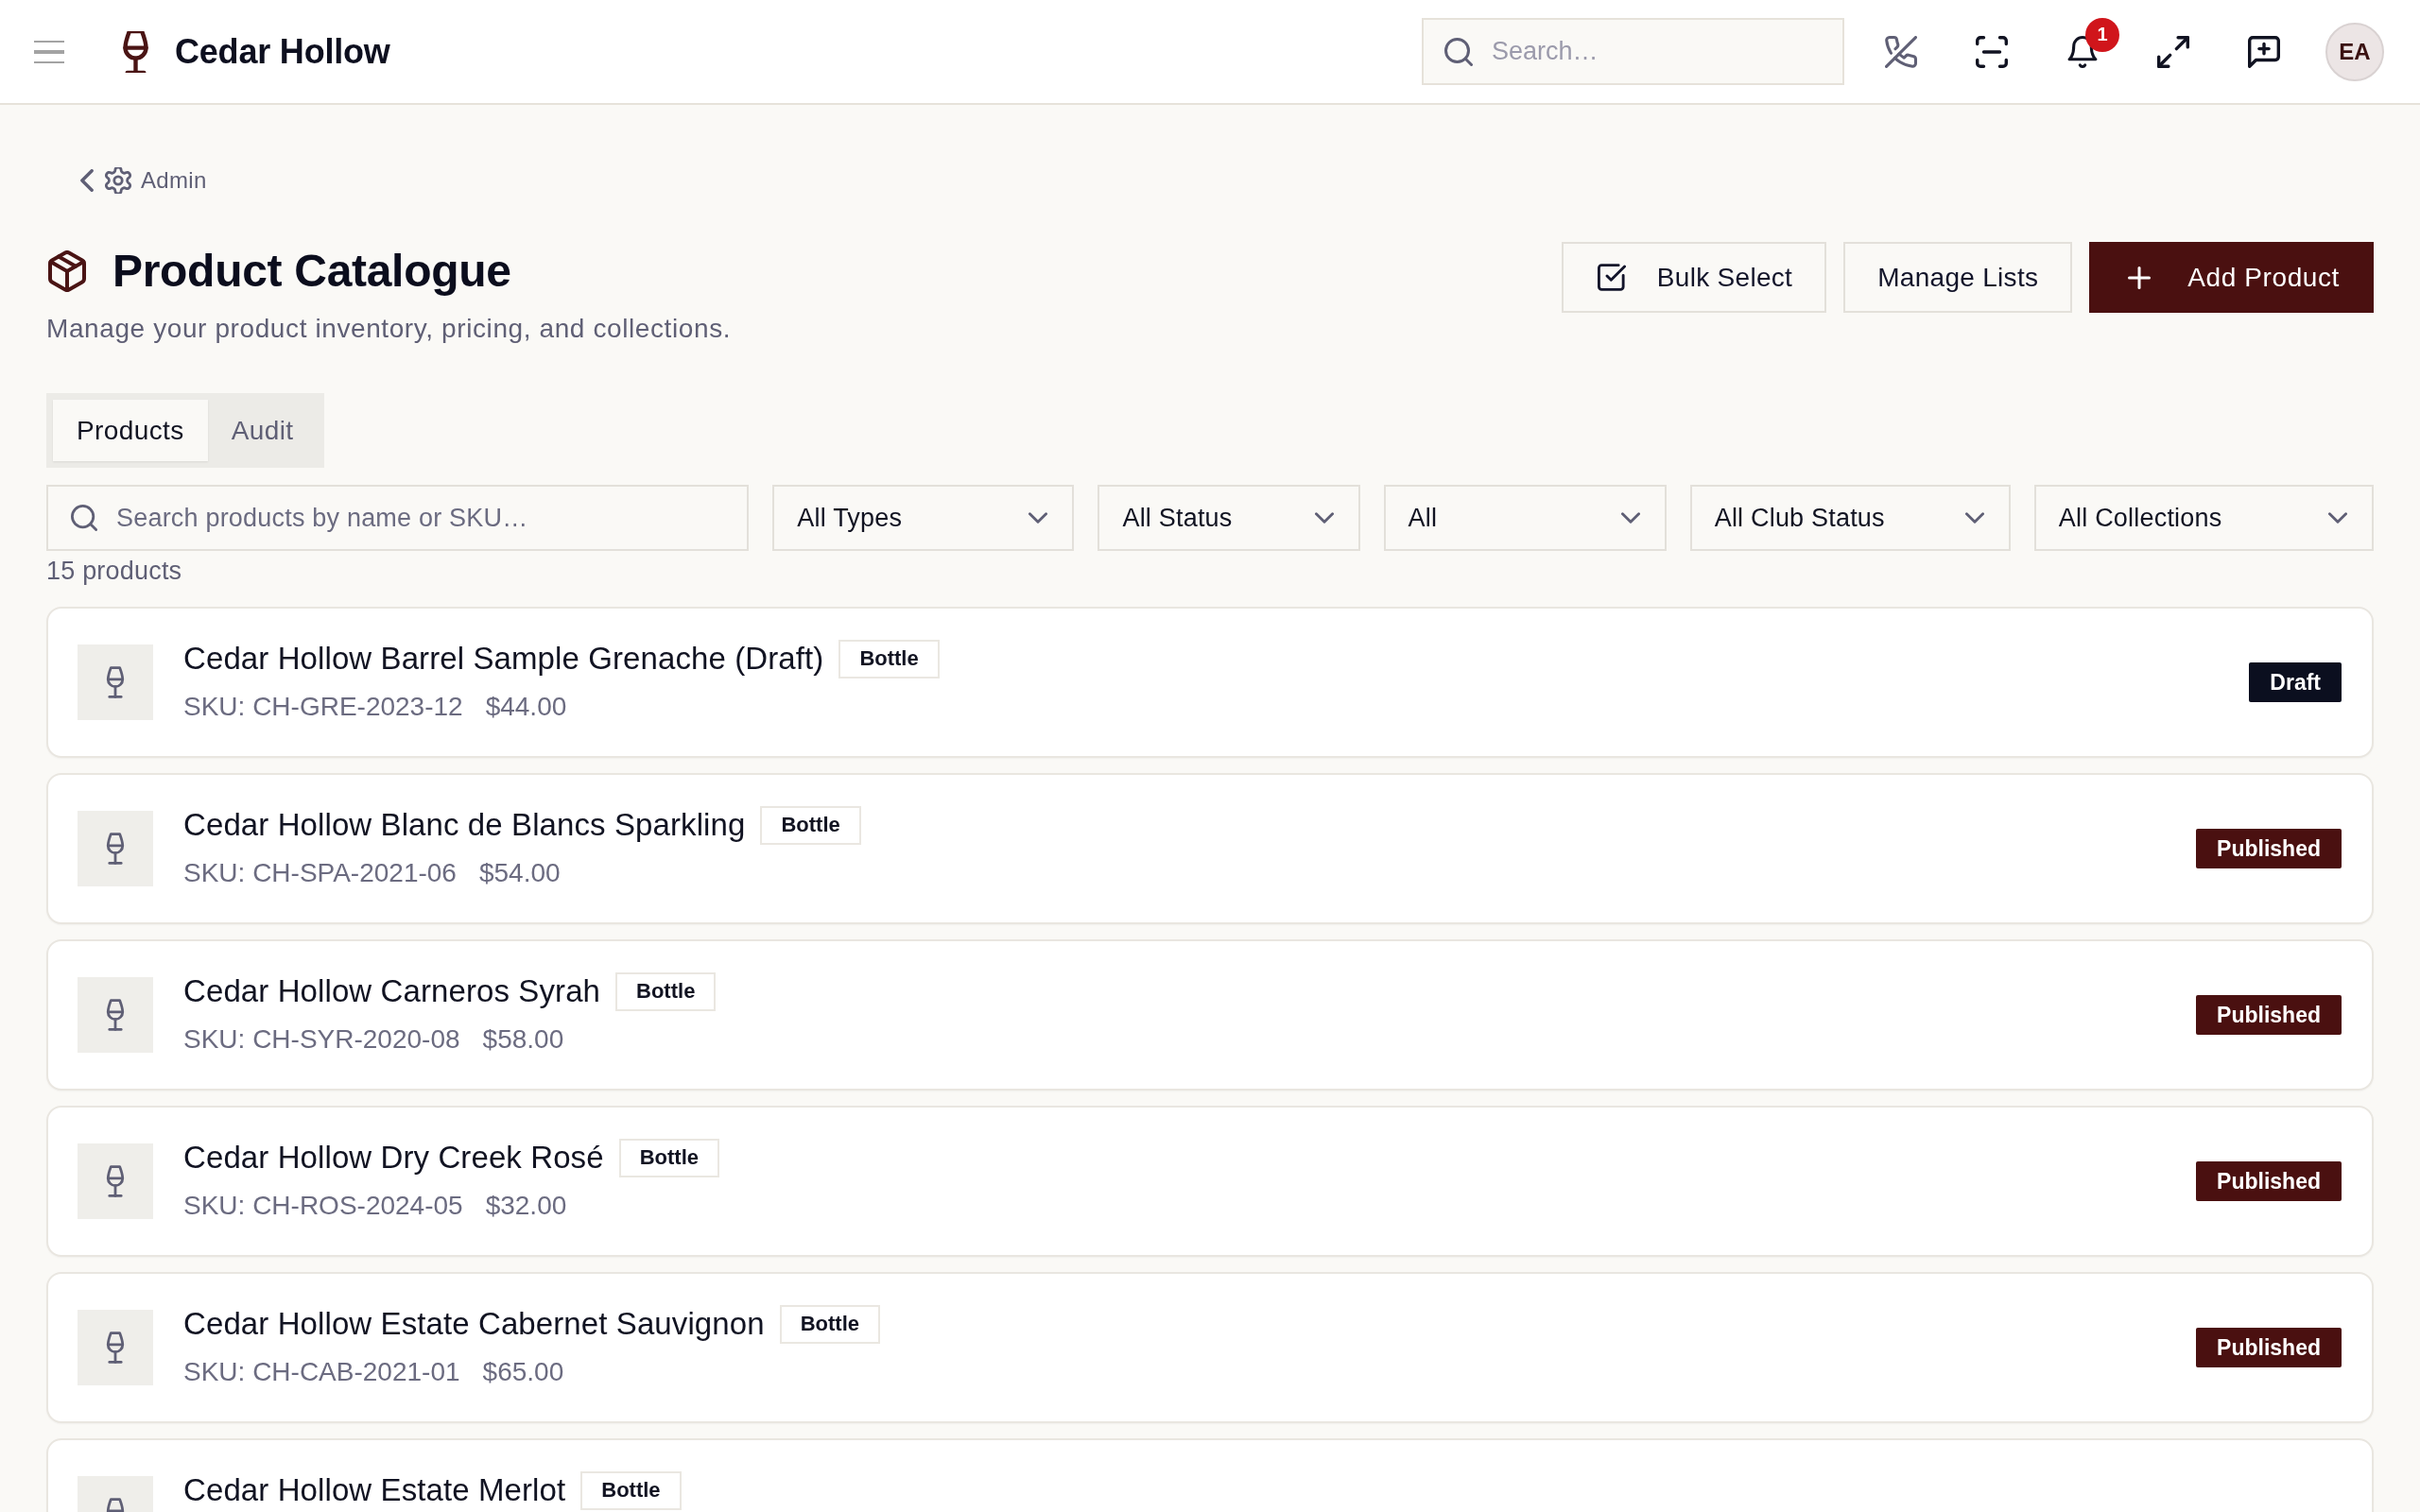 This screenshot has width=2420, height=1512. What do you see at coordinates (923, 518) in the screenshot?
I see `filter-dropdown: All Types` at bounding box center [923, 518].